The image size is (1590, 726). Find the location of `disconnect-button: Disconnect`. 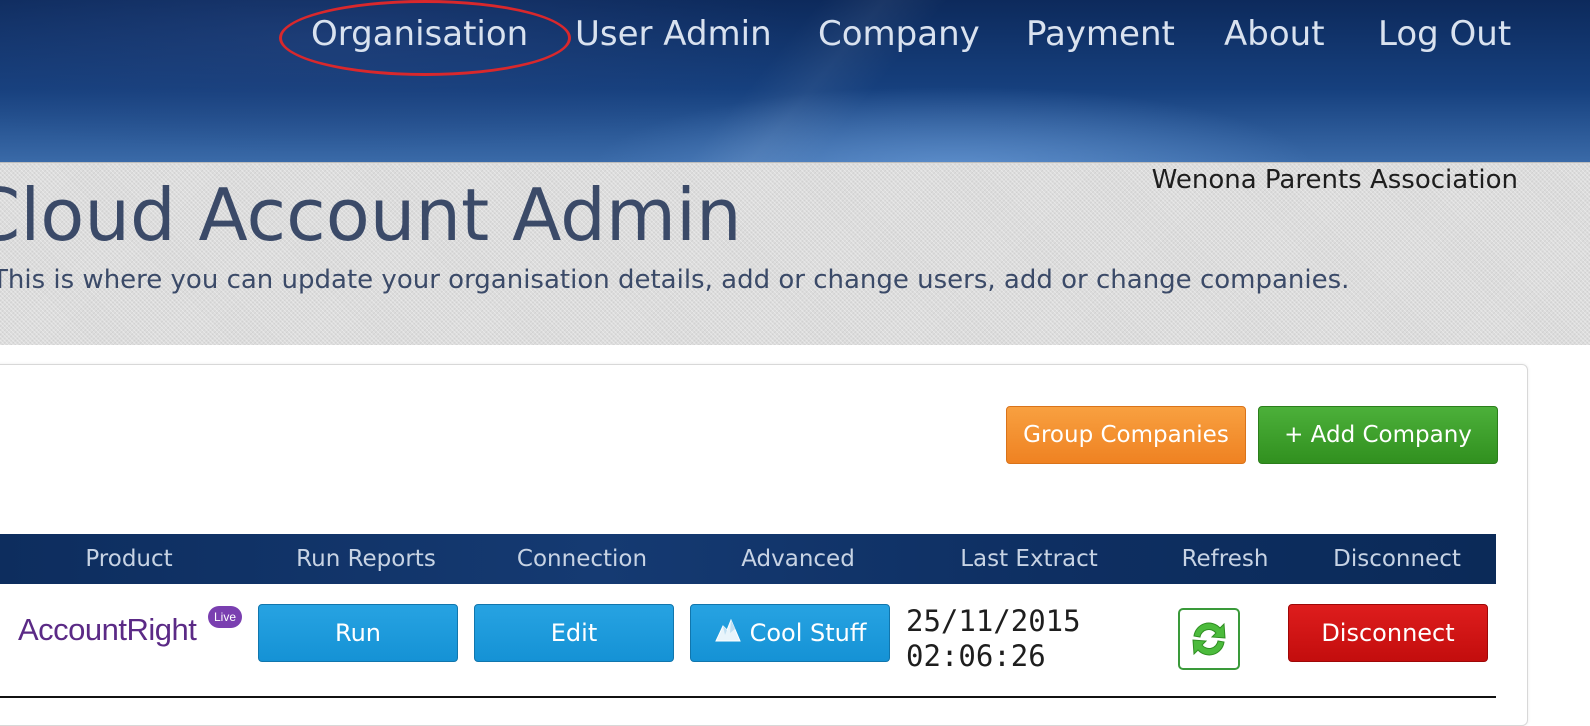

disconnect-button: Disconnect is located at coordinates (1388, 633).